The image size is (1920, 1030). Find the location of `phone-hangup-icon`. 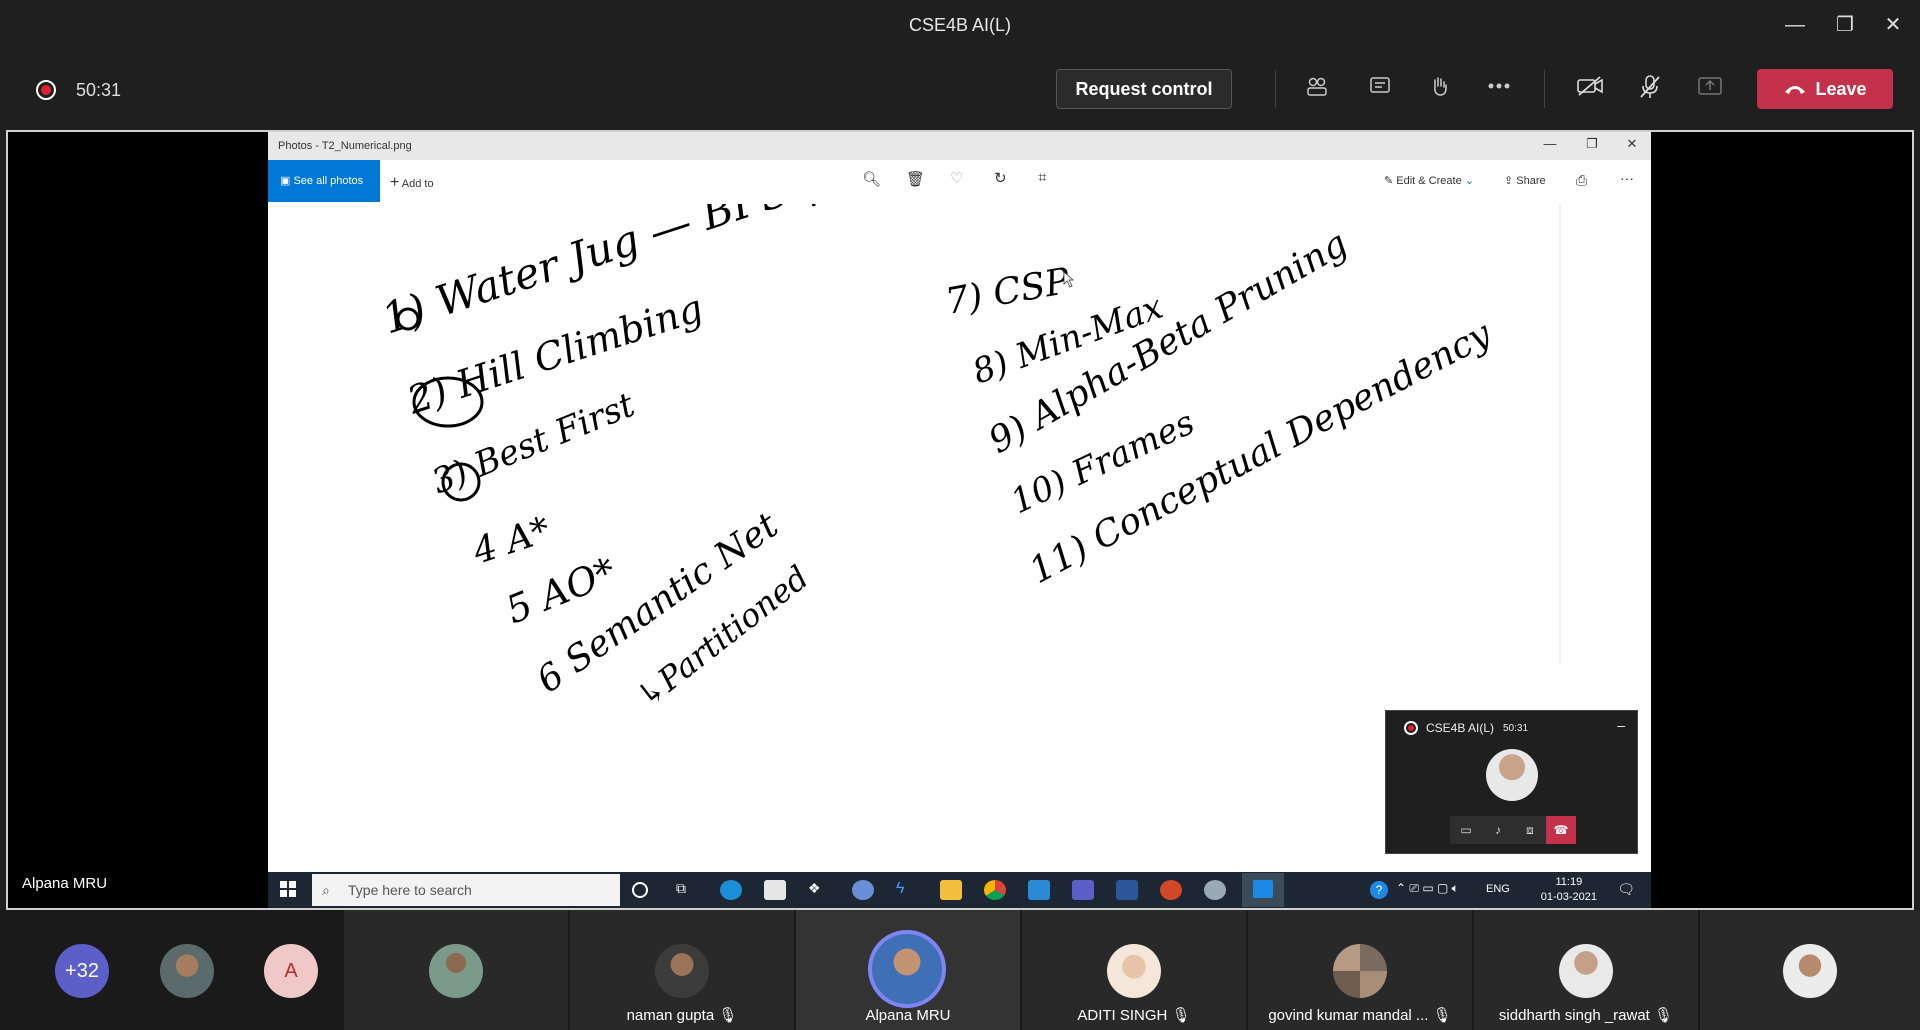

phone-hangup-icon is located at coordinates (1795, 90).